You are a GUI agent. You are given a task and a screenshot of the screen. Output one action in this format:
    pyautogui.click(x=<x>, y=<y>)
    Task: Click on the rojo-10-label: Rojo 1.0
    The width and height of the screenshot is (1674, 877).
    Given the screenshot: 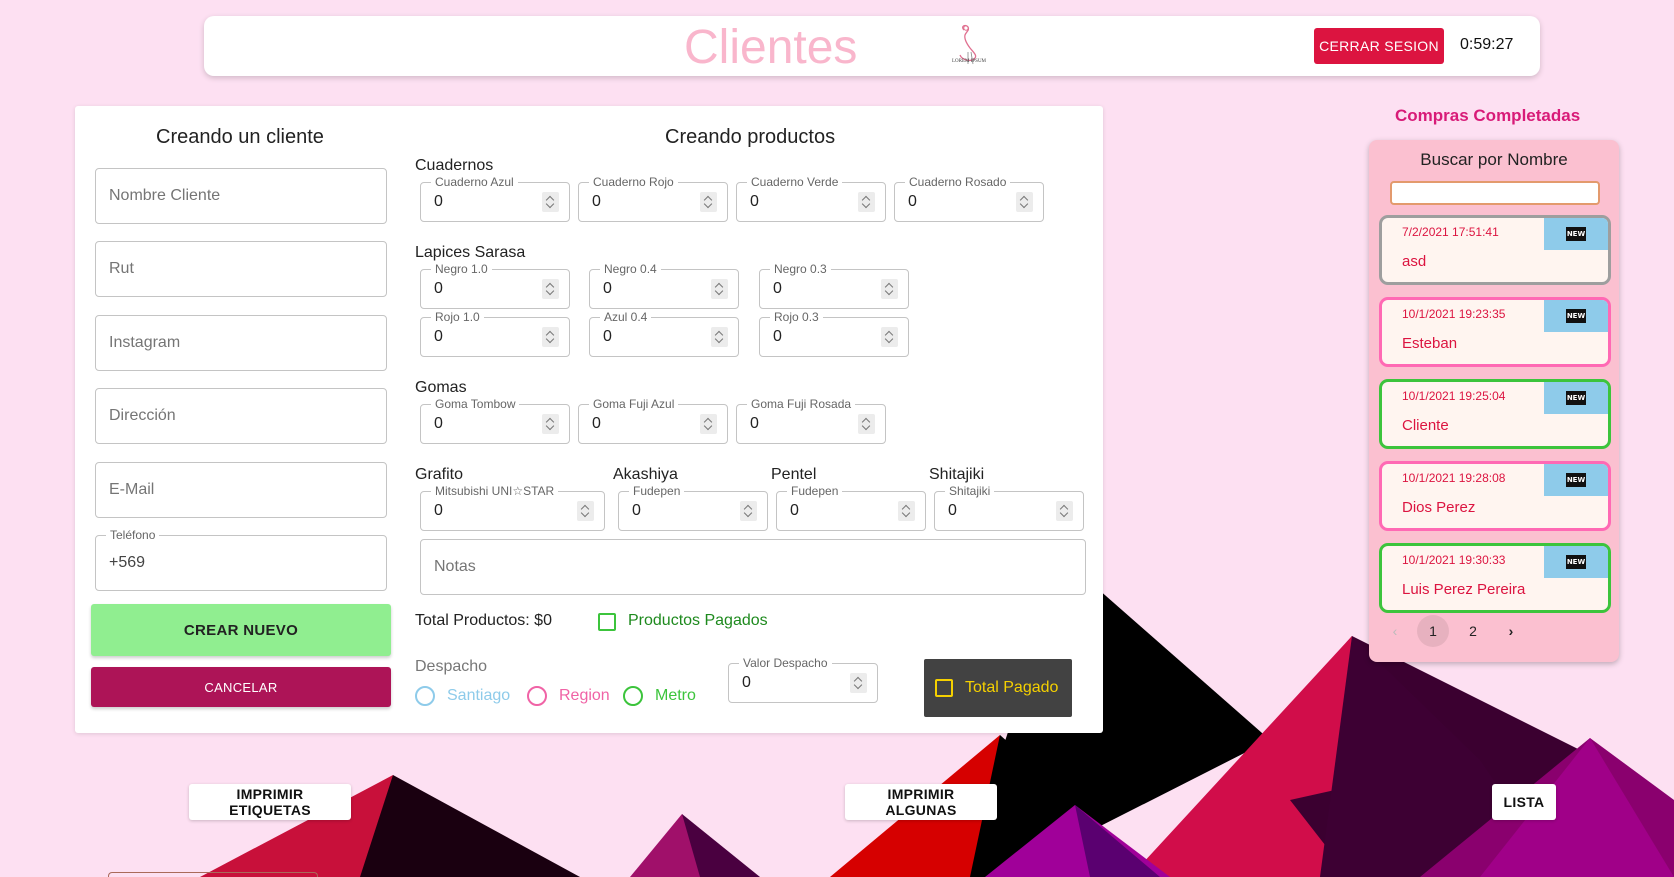 What is the action you would take?
    pyautogui.click(x=457, y=317)
    